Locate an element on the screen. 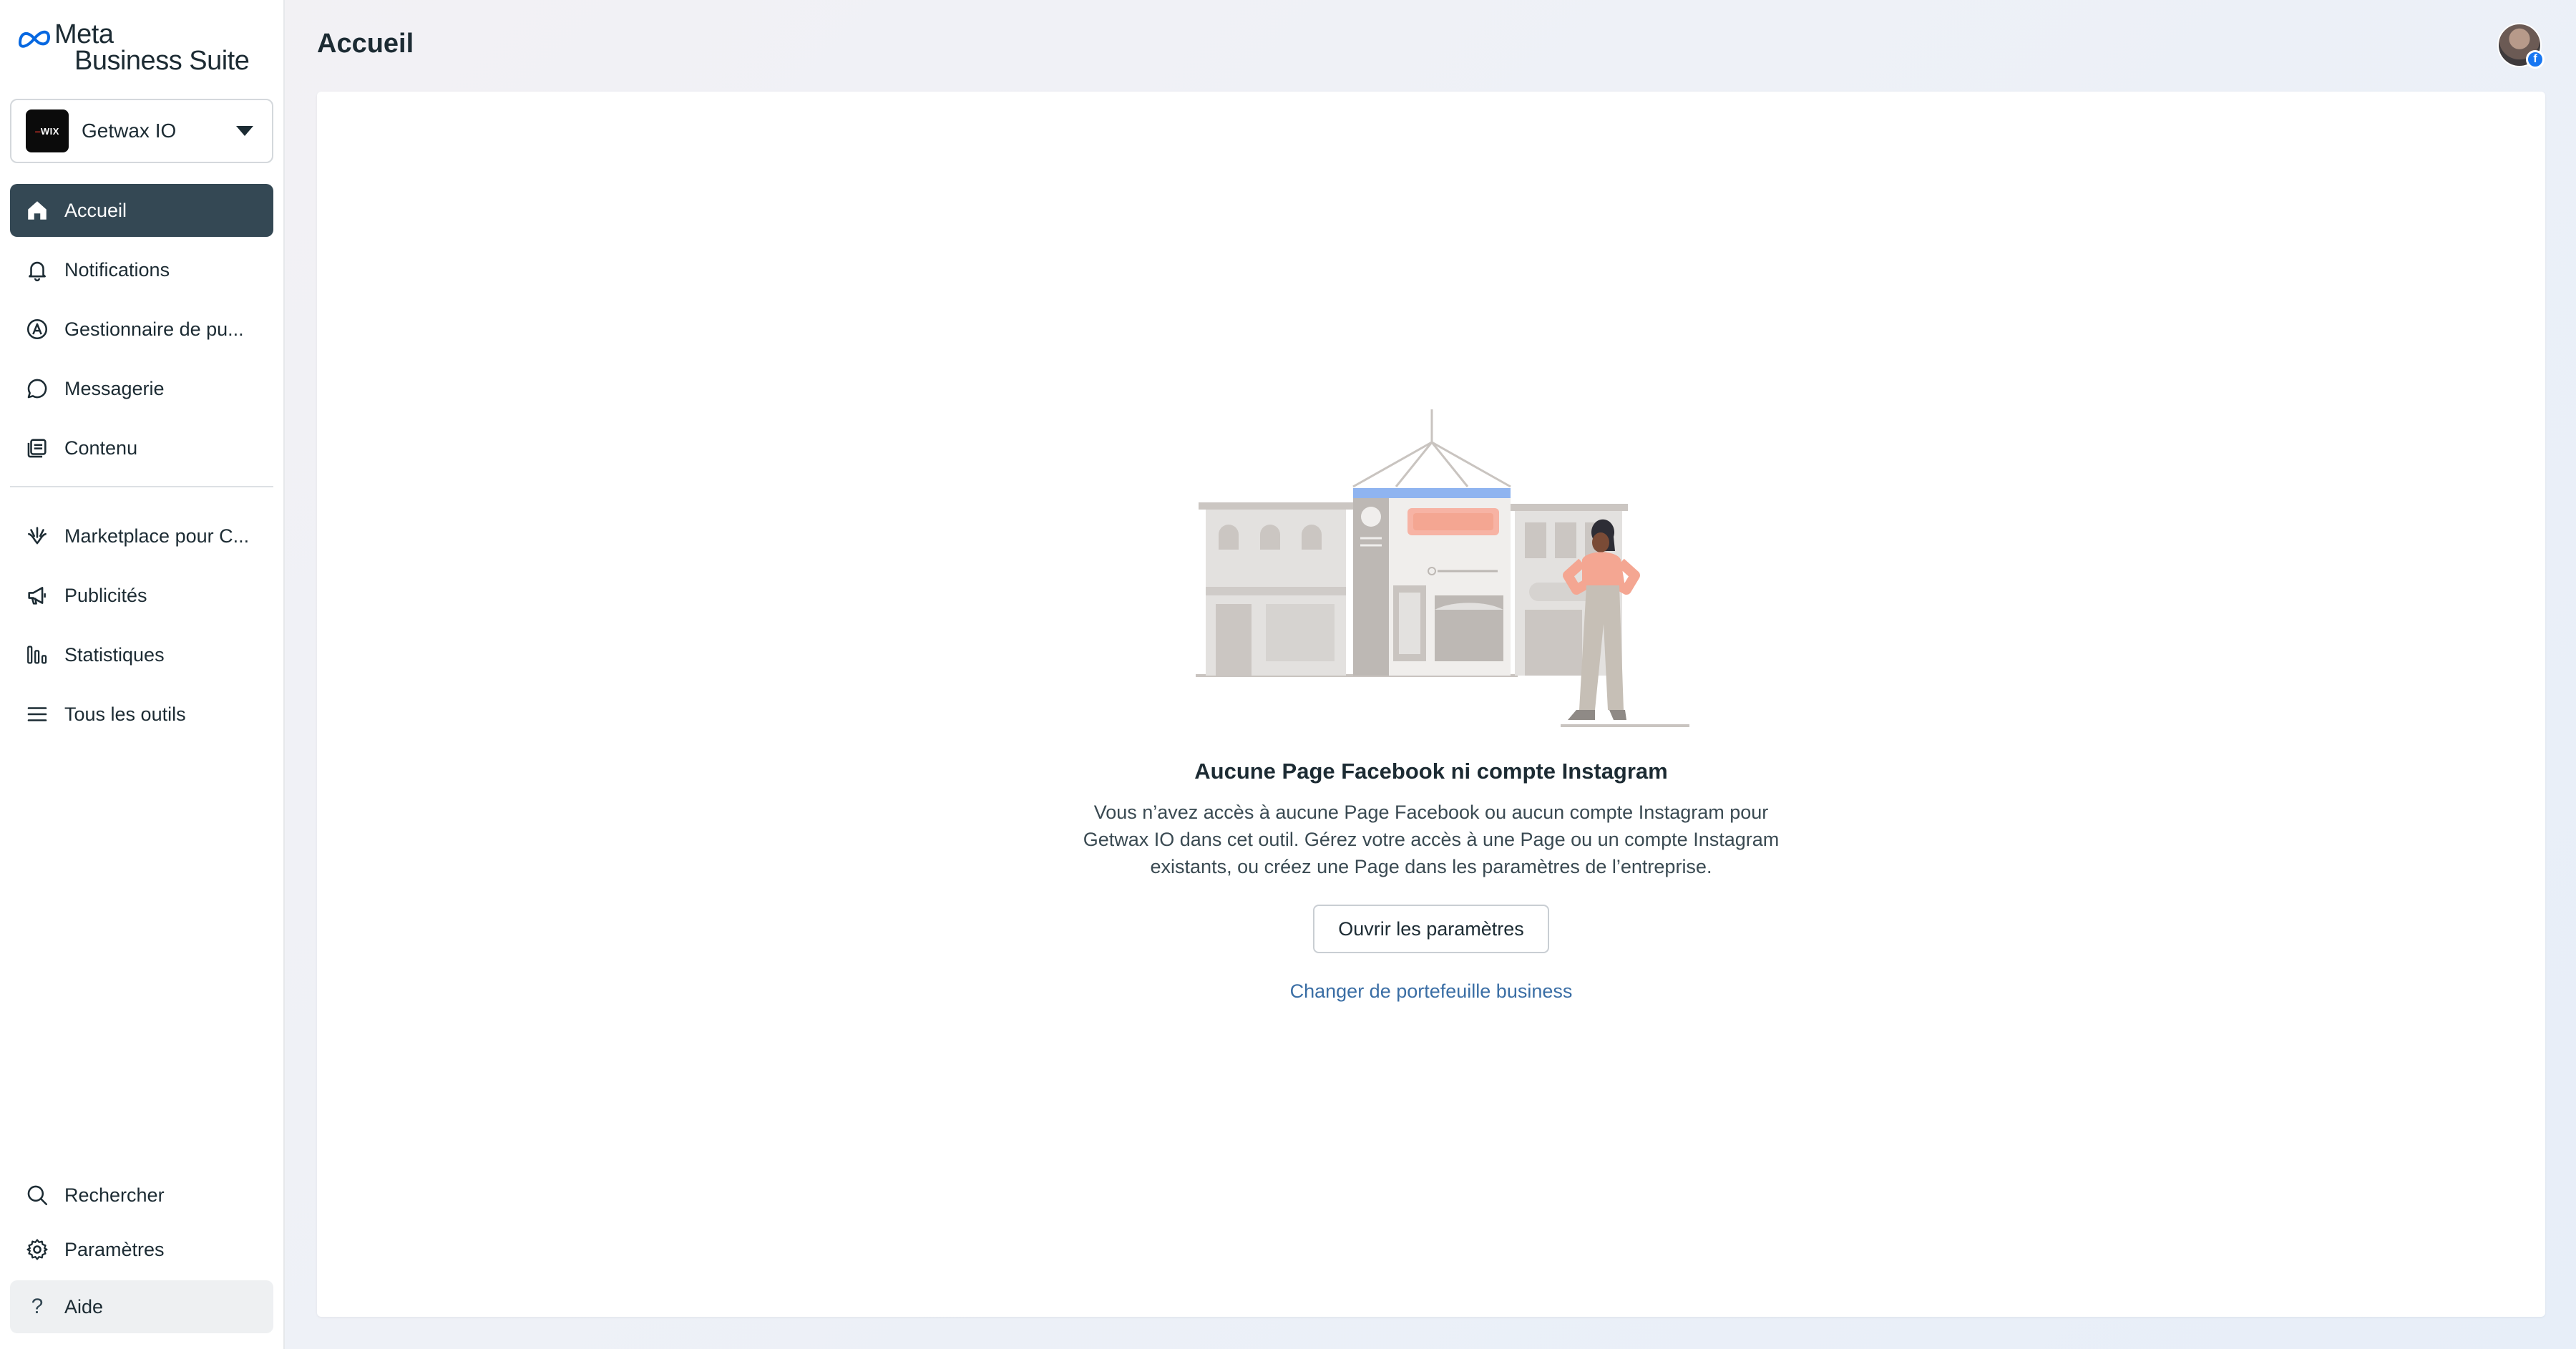  logo-text: Meta Business Suite is located at coordinates (152, 47).